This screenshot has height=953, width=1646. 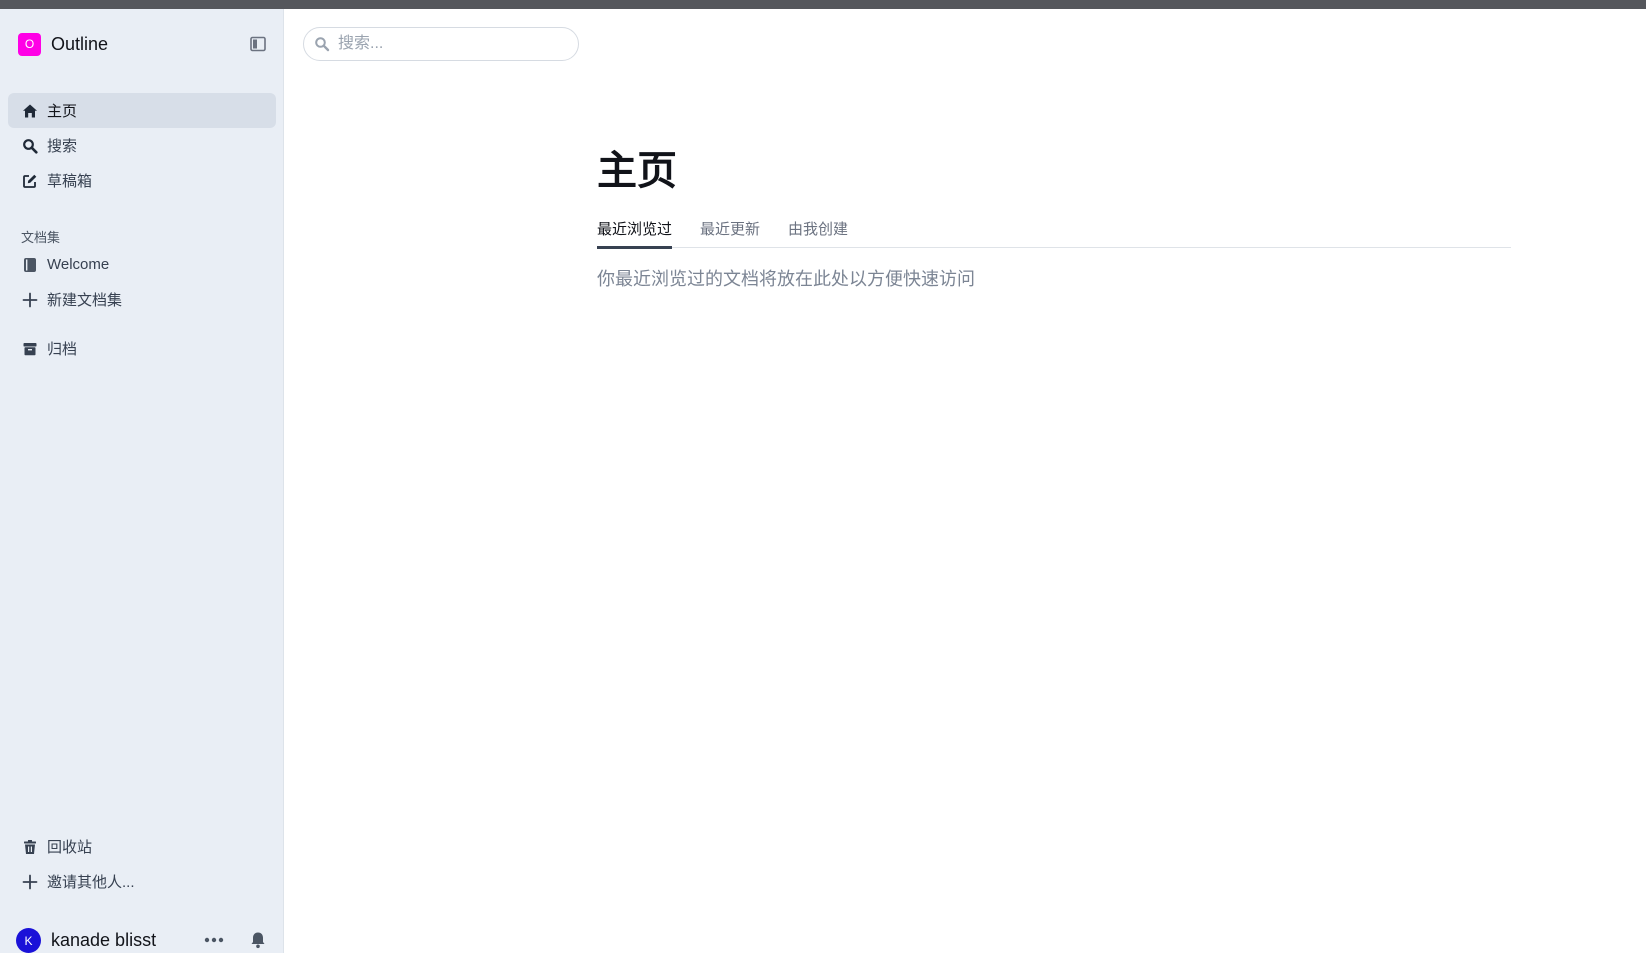 What do you see at coordinates (30, 111) in the screenshot?
I see `home-icon` at bounding box center [30, 111].